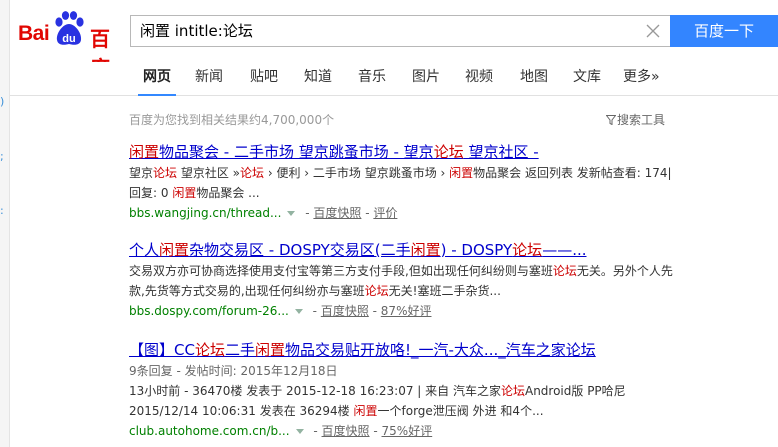 This screenshot has width=778, height=447. Describe the element at coordinates (401, 350) in the screenshot. I see `result-title-link: 【图】CC论坛二手闲置物品交易贴开放咯!_一汽-大众..._汽车之家论坛` at that location.